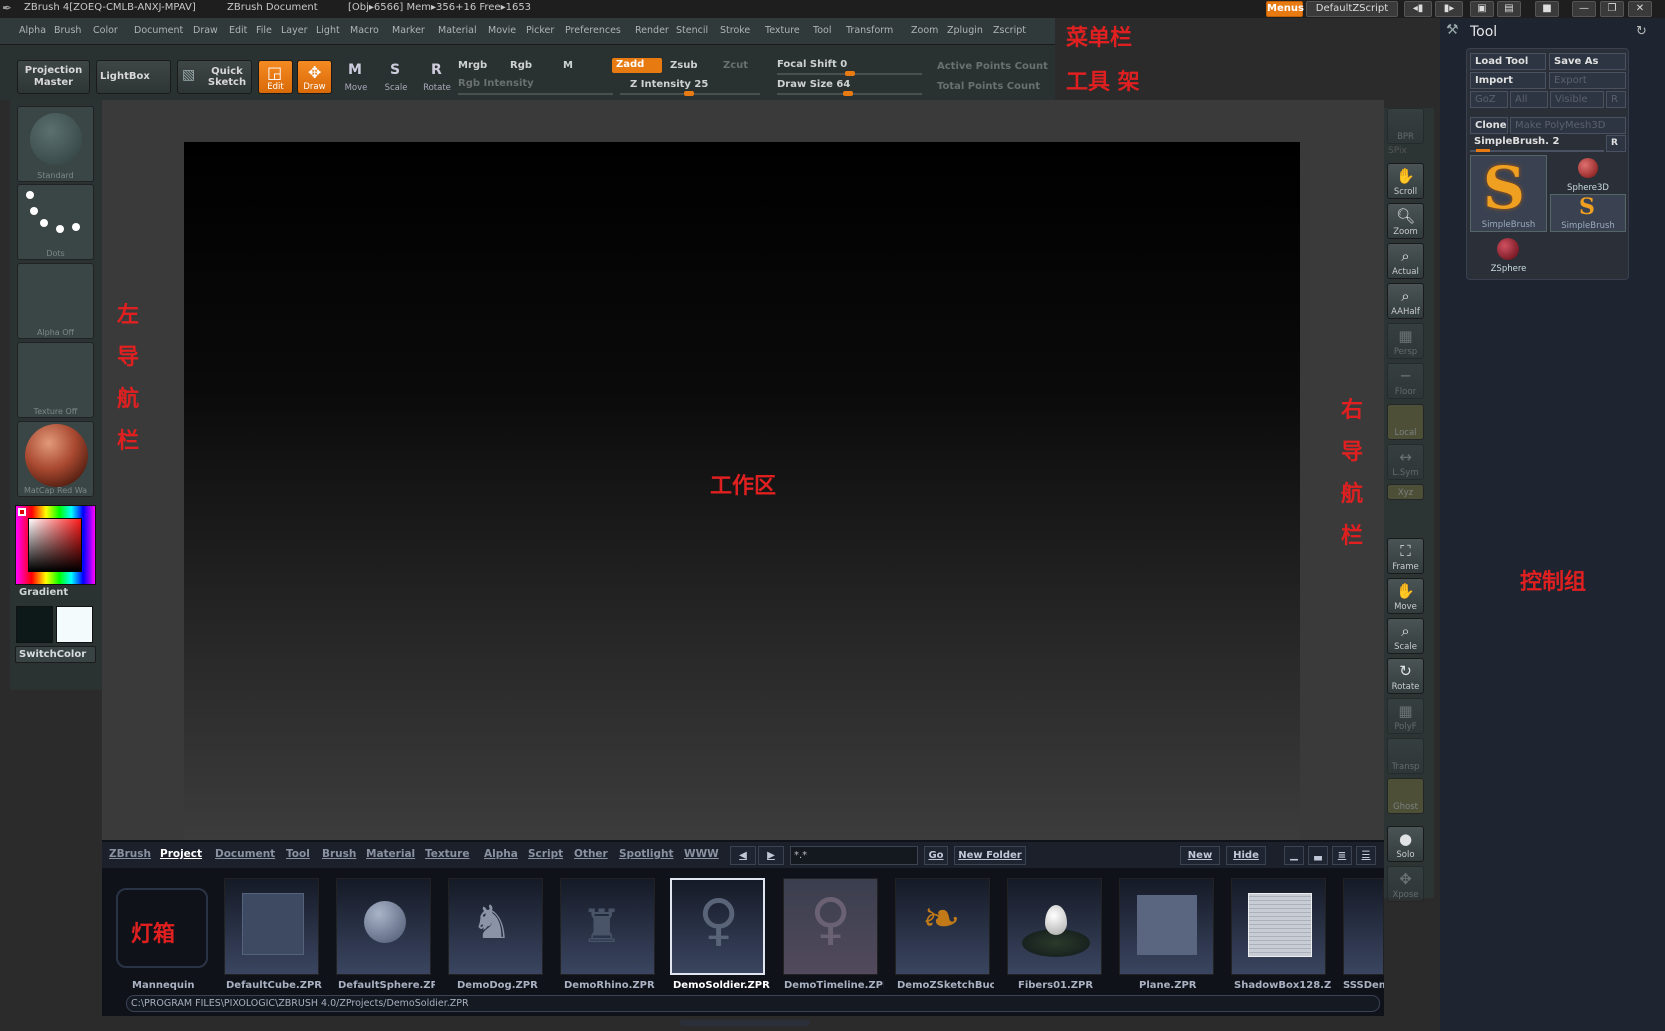  What do you see at coordinates (447, 854) in the screenshot?
I see `lb-tab-texture: Texture` at bounding box center [447, 854].